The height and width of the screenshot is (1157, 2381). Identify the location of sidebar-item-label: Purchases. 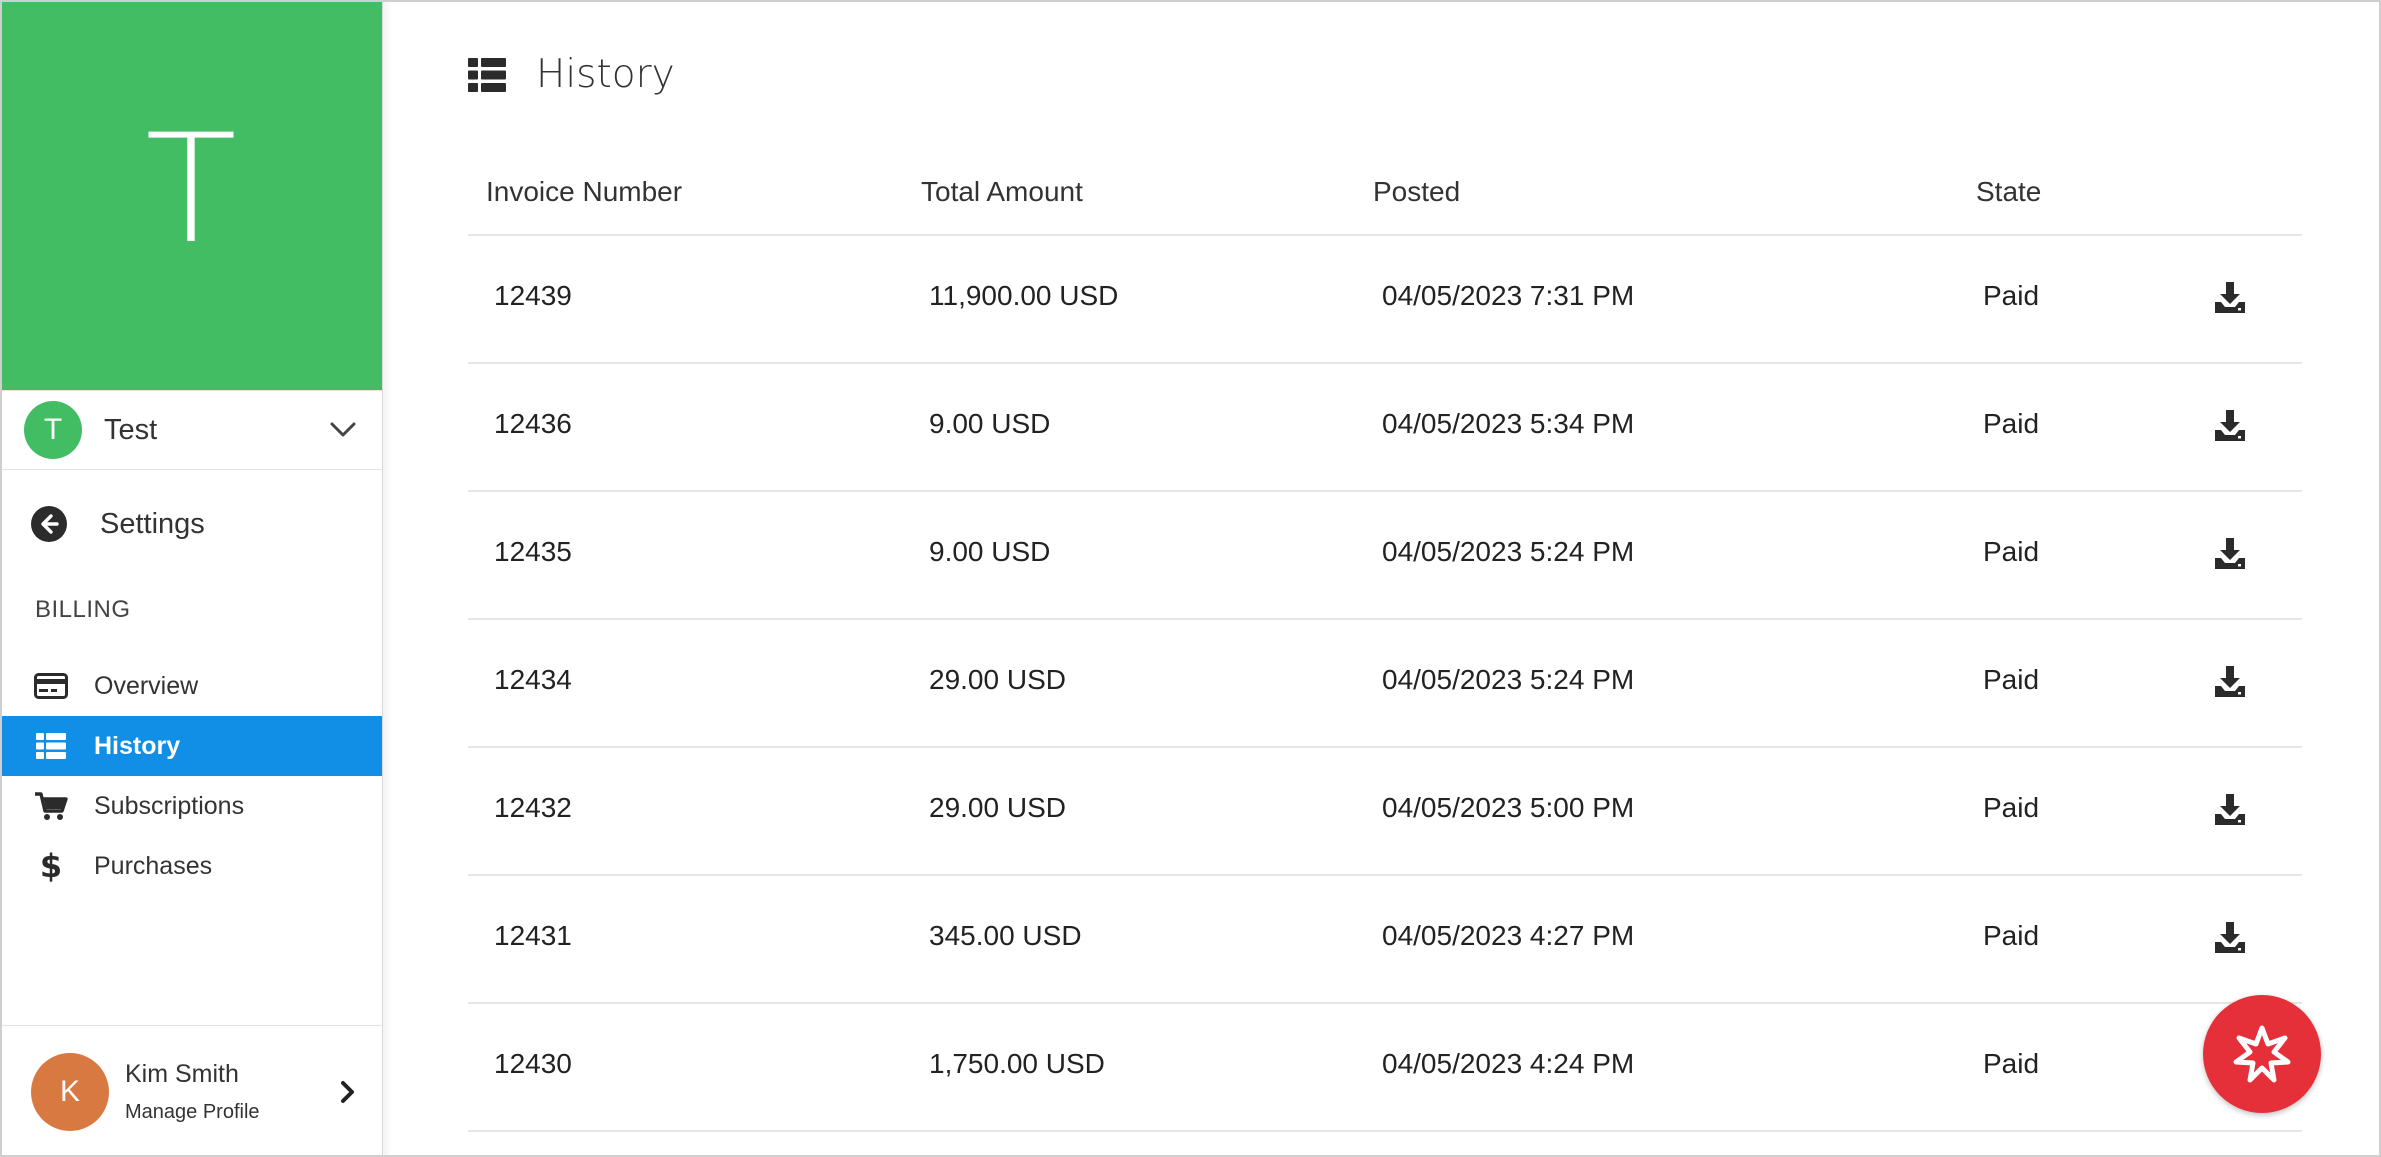
(153, 865).